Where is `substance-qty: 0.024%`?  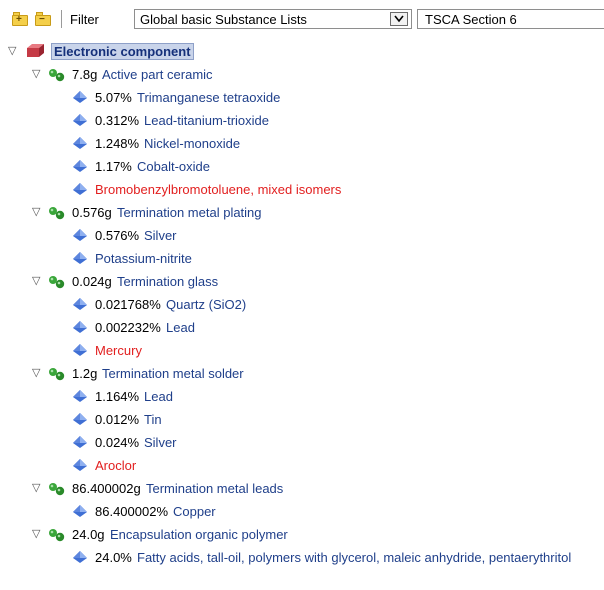 substance-qty: 0.024% is located at coordinates (117, 442).